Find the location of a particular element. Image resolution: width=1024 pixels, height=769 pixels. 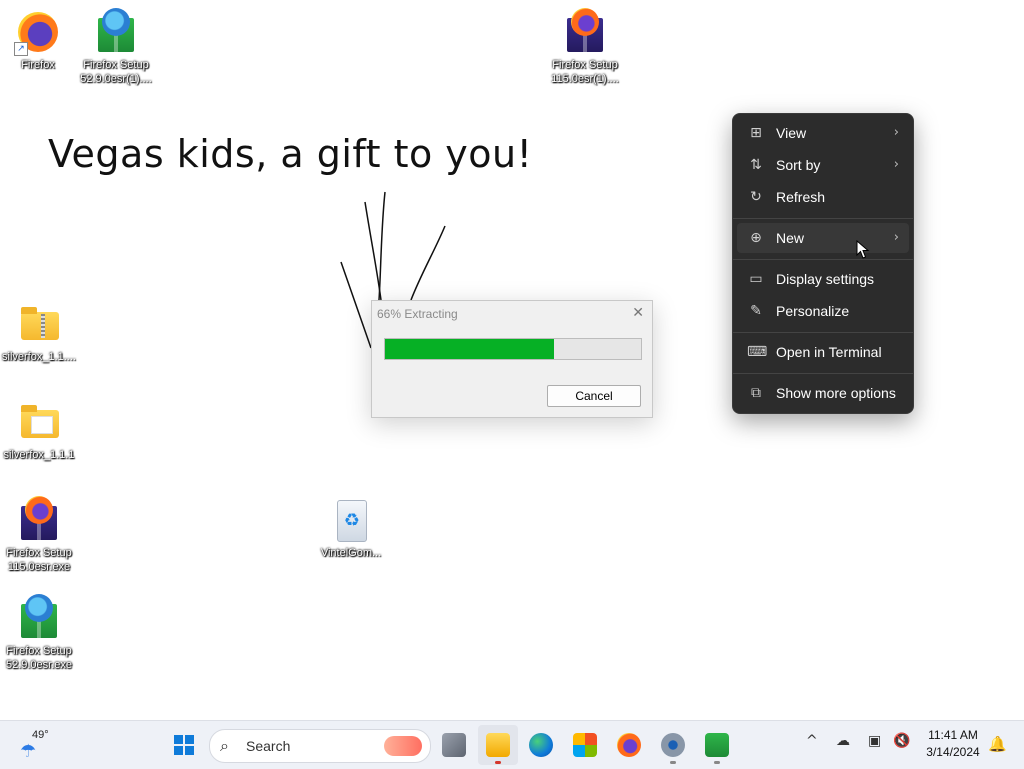

task-view-icon is located at coordinates (454, 745).